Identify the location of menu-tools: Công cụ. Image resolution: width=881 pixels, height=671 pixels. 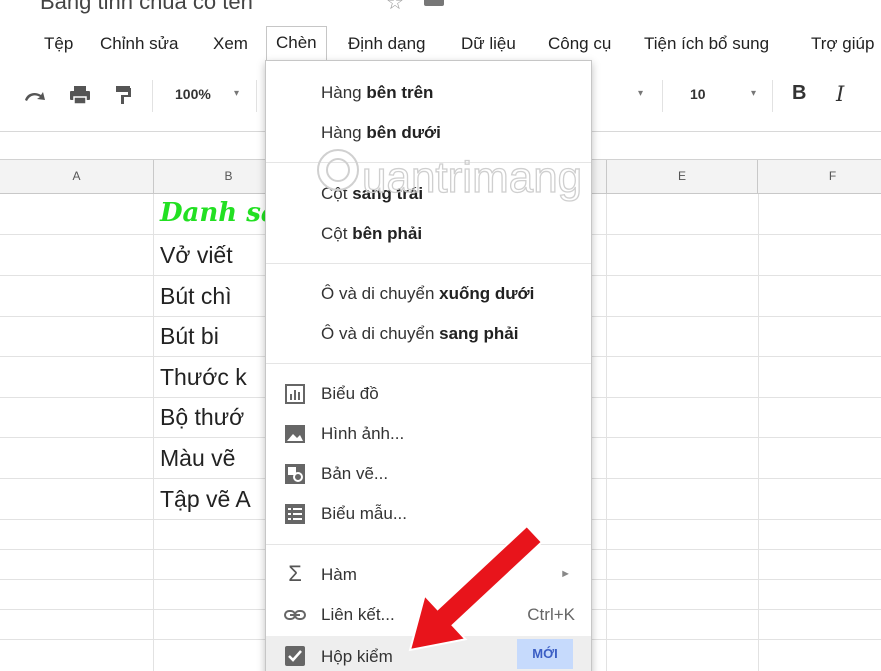
(579, 44).